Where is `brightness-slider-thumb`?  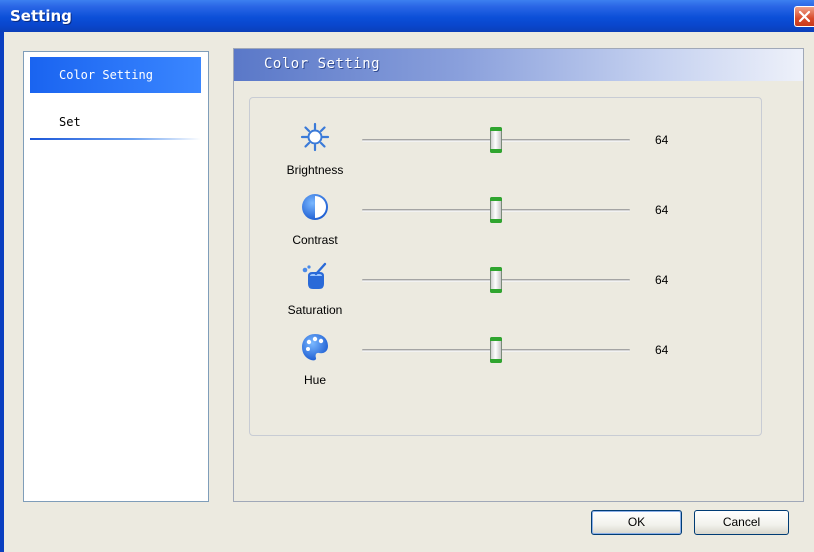
brightness-slider-thumb is located at coordinates (496, 140).